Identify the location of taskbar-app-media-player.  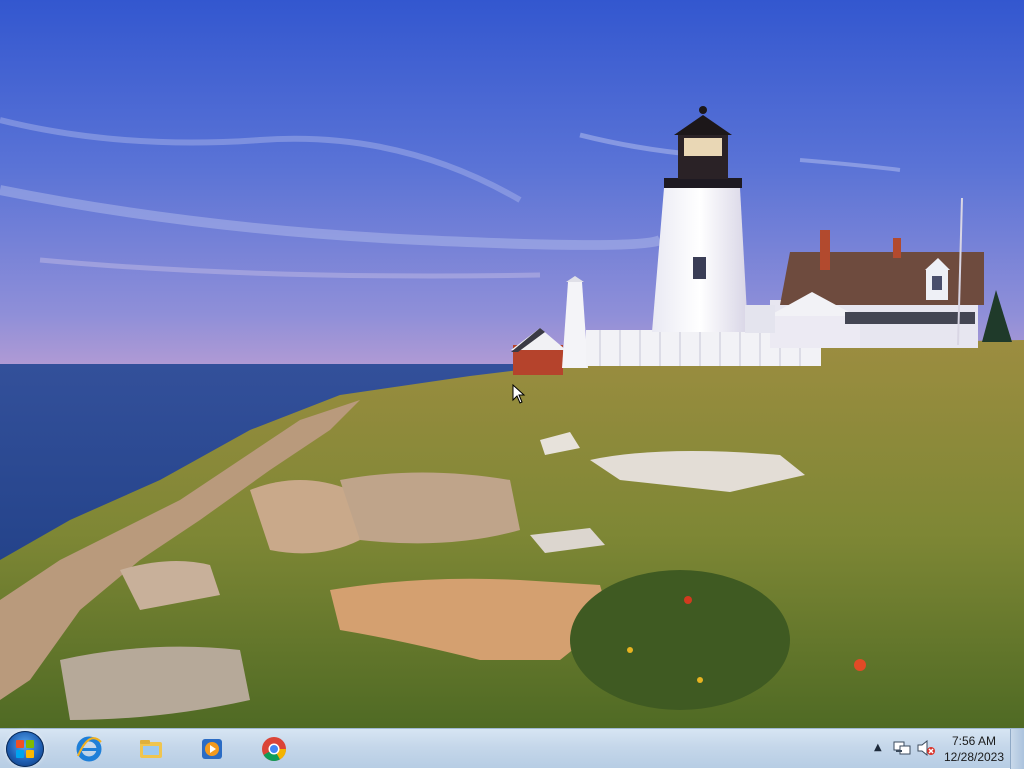
(212, 749).